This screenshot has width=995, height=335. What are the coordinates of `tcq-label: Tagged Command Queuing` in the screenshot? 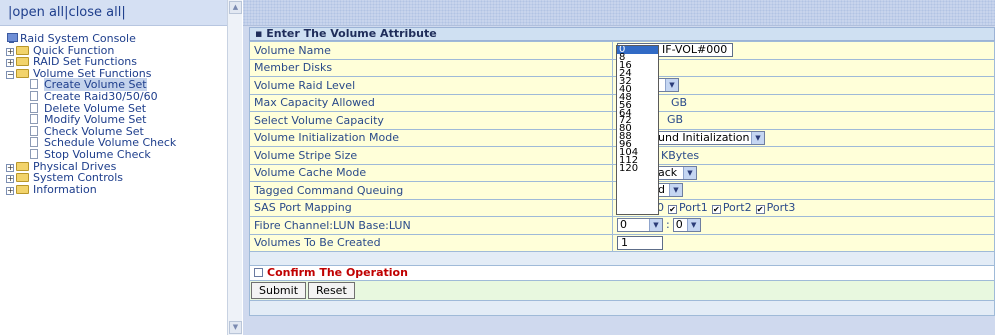 It's located at (431, 190).